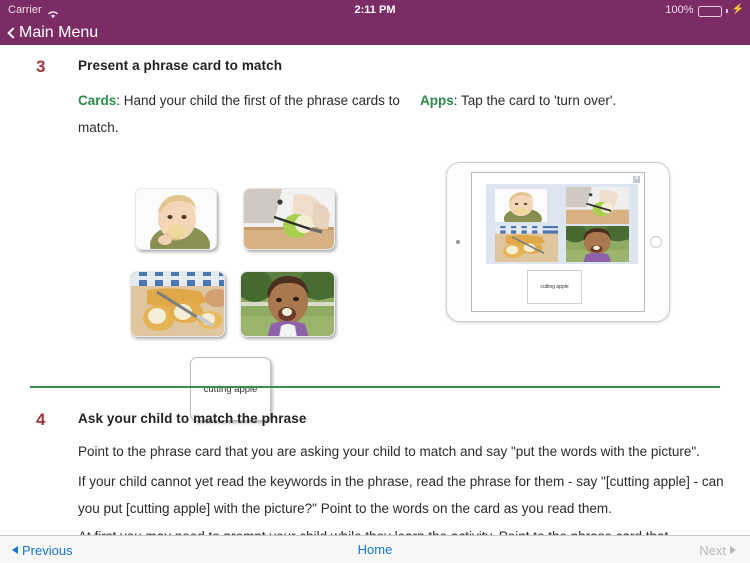 The width and height of the screenshot is (750, 563). What do you see at coordinates (41, 66) in the screenshot?
I see `step-3-number: 3` at bounding box center [41, 66].